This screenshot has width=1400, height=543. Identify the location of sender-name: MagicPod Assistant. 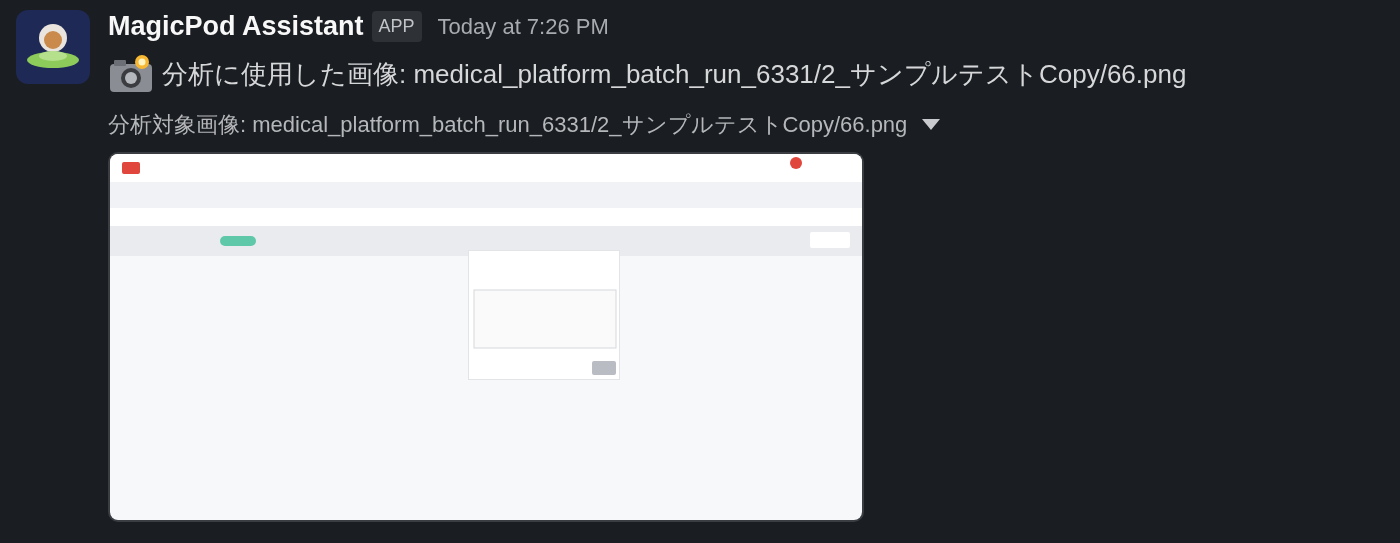
(236, 26).